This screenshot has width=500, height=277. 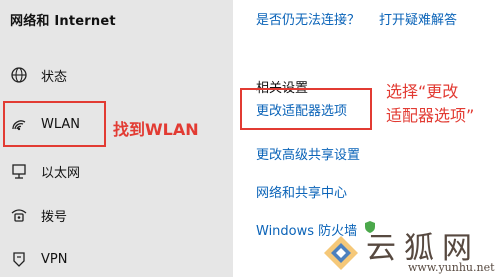 What do you see at coordinates (308, 18) in the screenshot?
I see `help-question-link: 是否仍无法连接？` at bounding box center [308, 18].